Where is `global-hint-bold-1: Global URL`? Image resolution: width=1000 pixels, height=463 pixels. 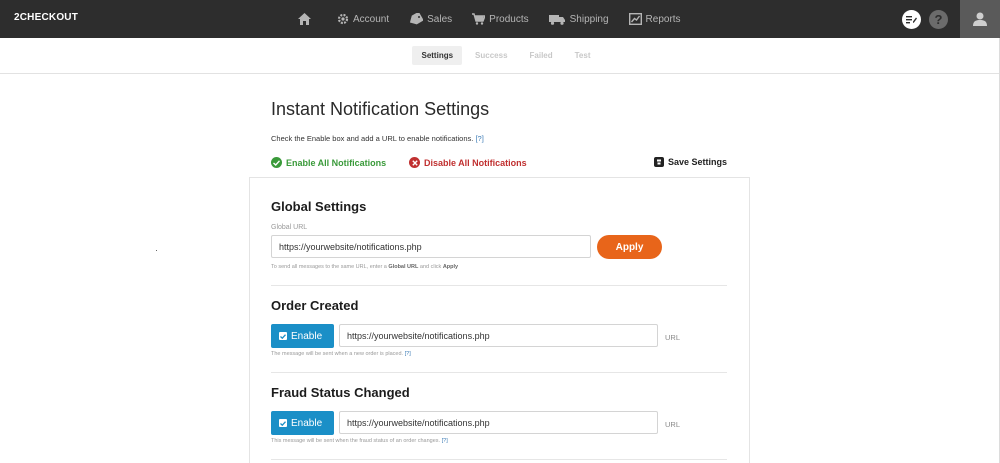
global-hint-bold-1: Global URL is located at coordinates (403, 267).